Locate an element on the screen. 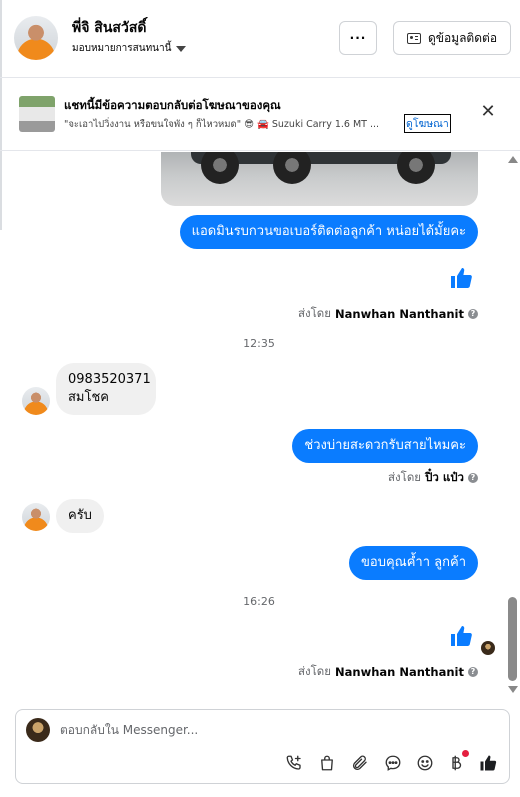 This screenshot has height=797, width=520. thumbs-up-icon is located at coordinates (488, 763).